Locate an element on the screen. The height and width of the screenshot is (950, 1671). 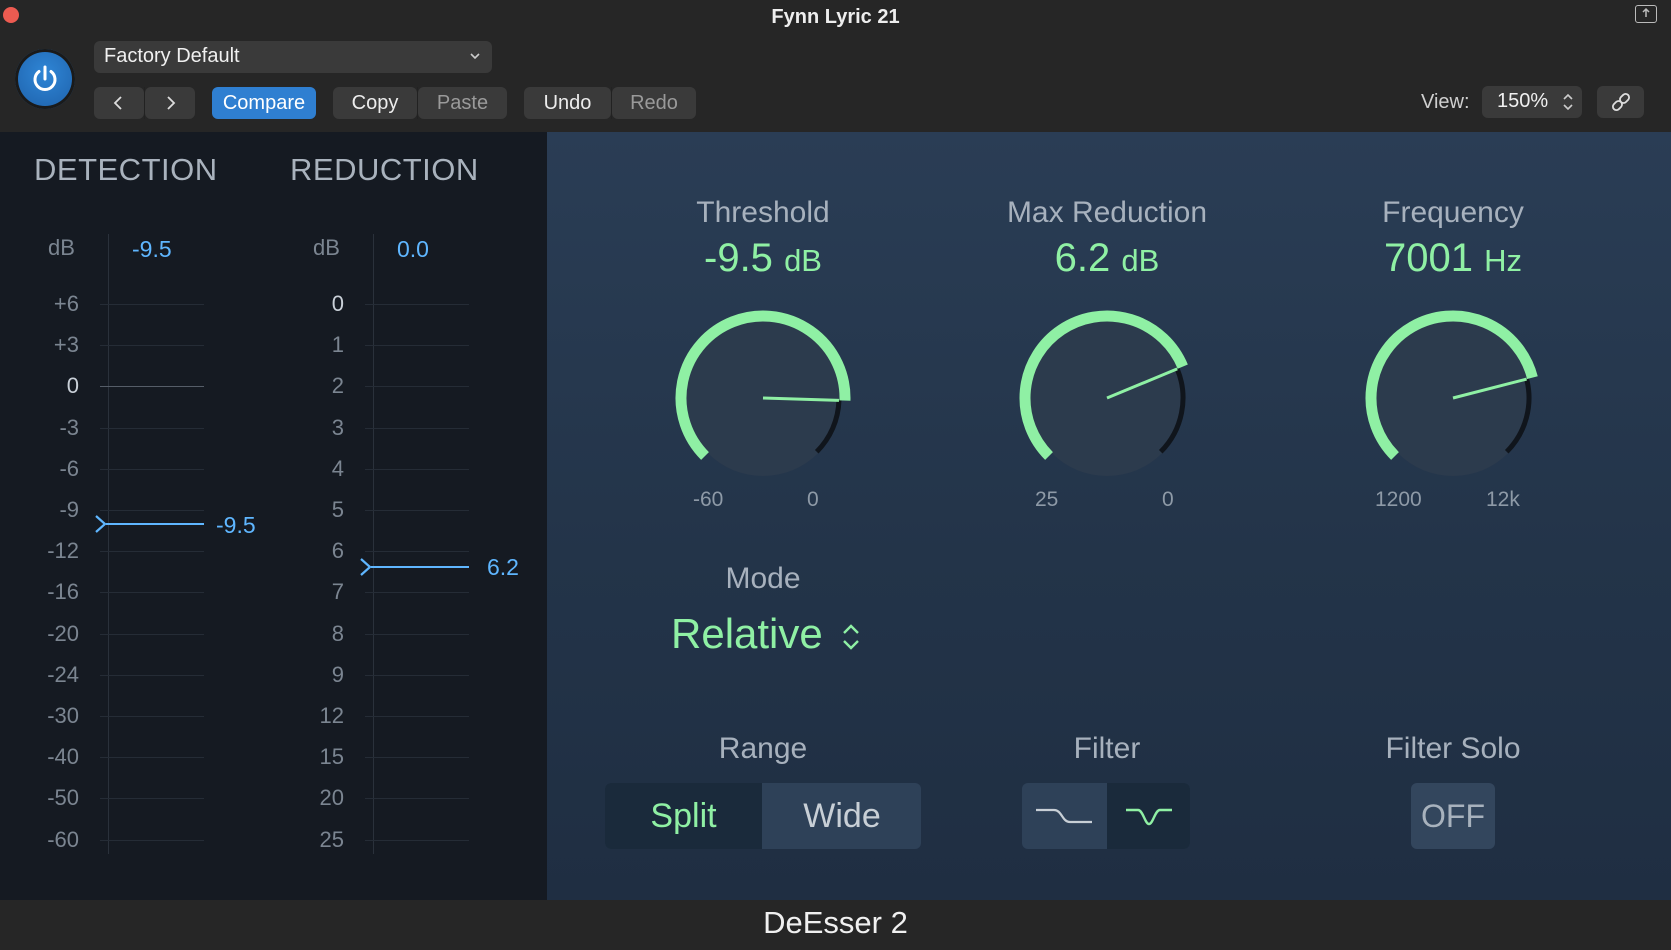
frequency-value: 7001 is located at coordinates (1428, 258).